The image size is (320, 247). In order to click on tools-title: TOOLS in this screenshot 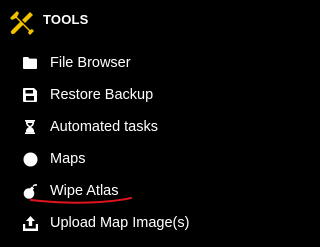, I will do `click(66, 19)`.